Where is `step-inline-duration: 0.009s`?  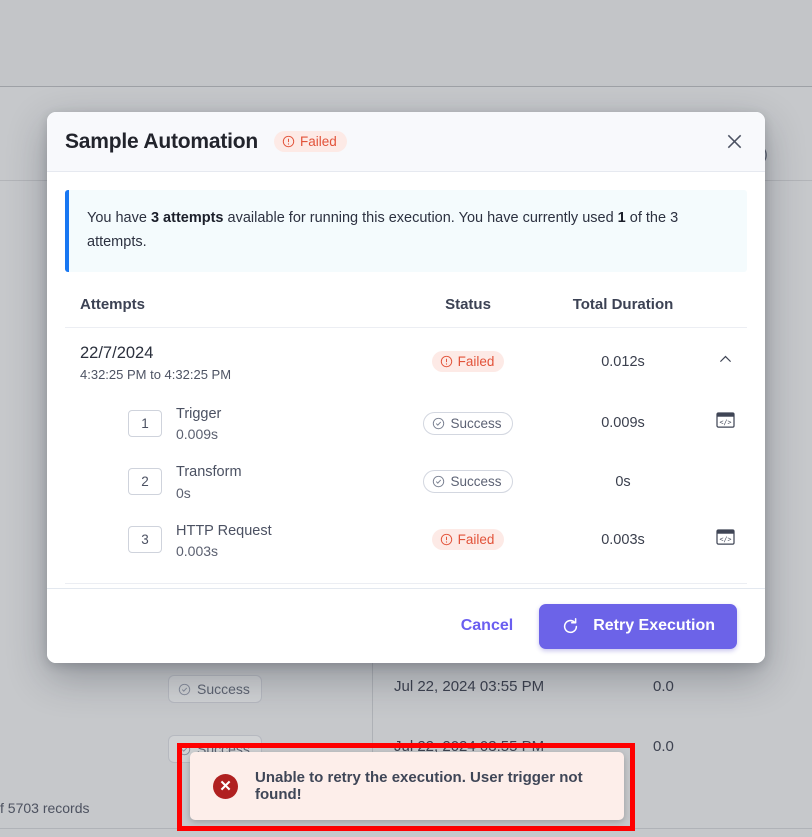 step-inline-duration: 0.009s is located at coordinates (197, 434).